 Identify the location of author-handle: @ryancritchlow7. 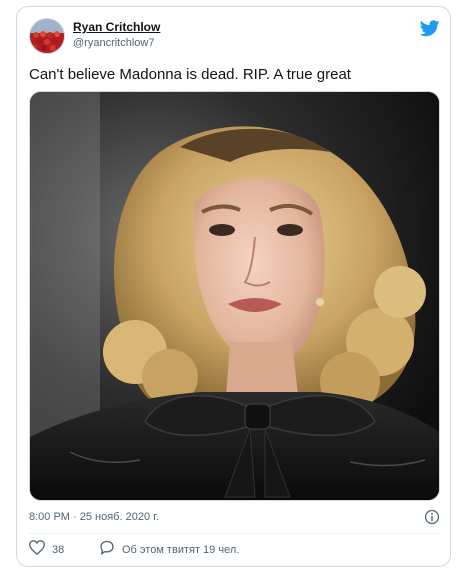
(116, 43).